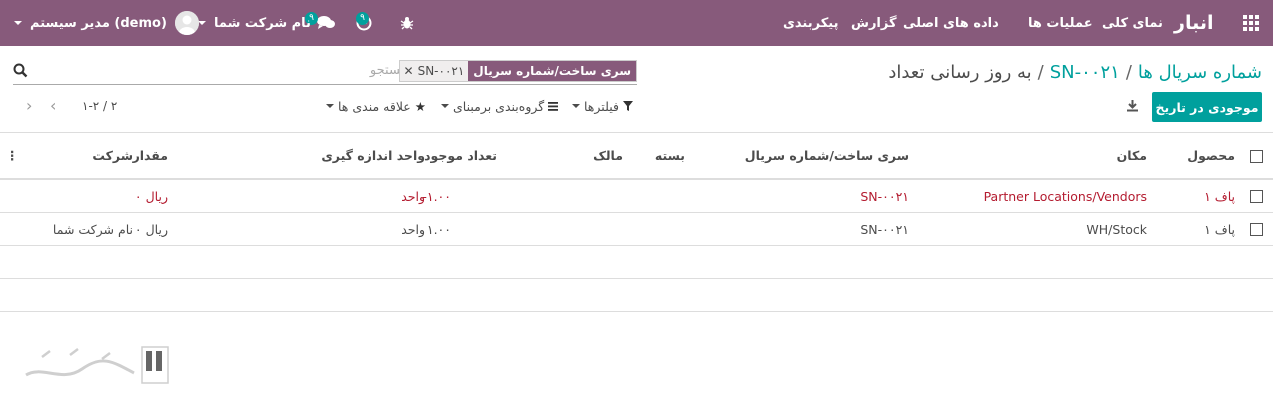  I want to click on page-title: به روز رسانی تعداد, so click(960, 72).